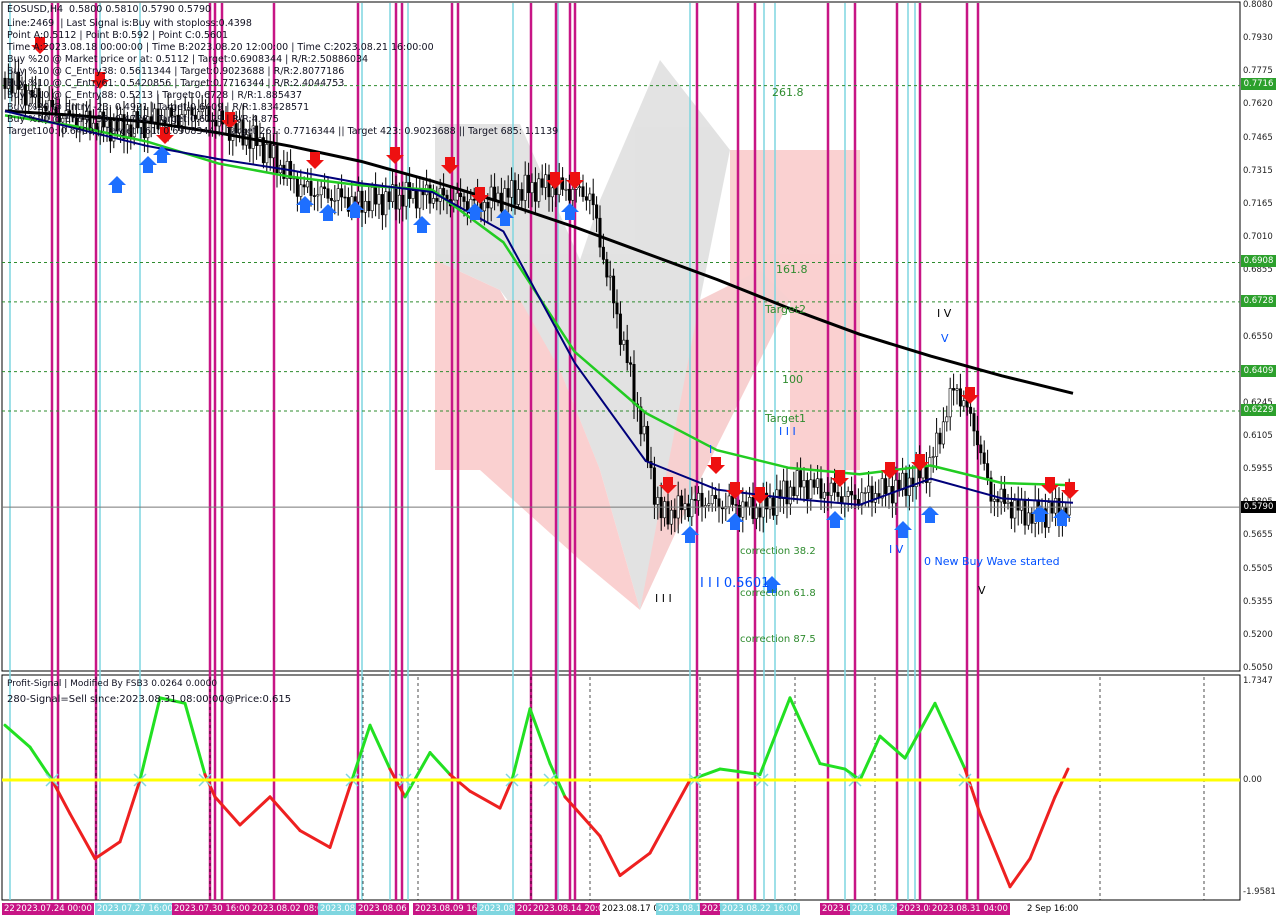 The height and width of the screenshot is (920, 1280). I want to click on price-tick-label: 0.5050, so click(1258, 668).